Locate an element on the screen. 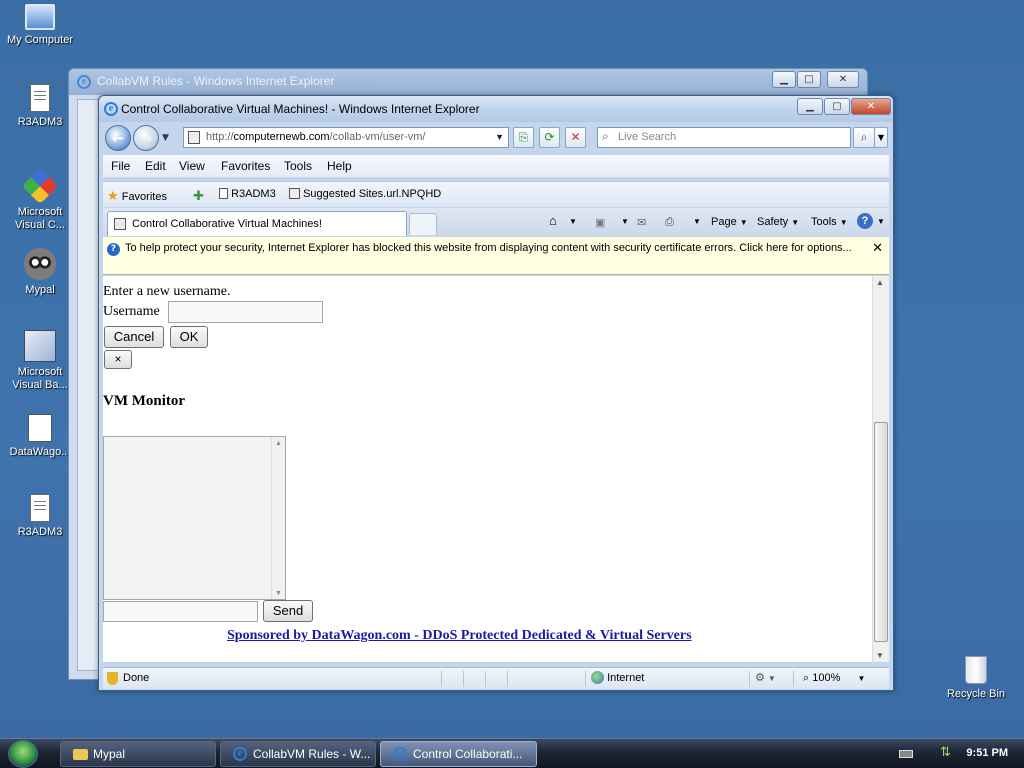  search-button: ⌕ is located at coordinates (864, 137).